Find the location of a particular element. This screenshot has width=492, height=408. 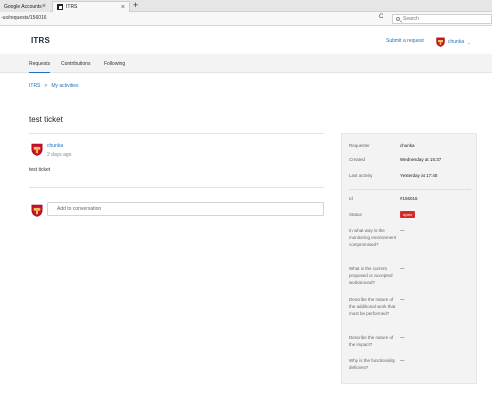

site-logo: ITRS is located at coordinates (40, 40).